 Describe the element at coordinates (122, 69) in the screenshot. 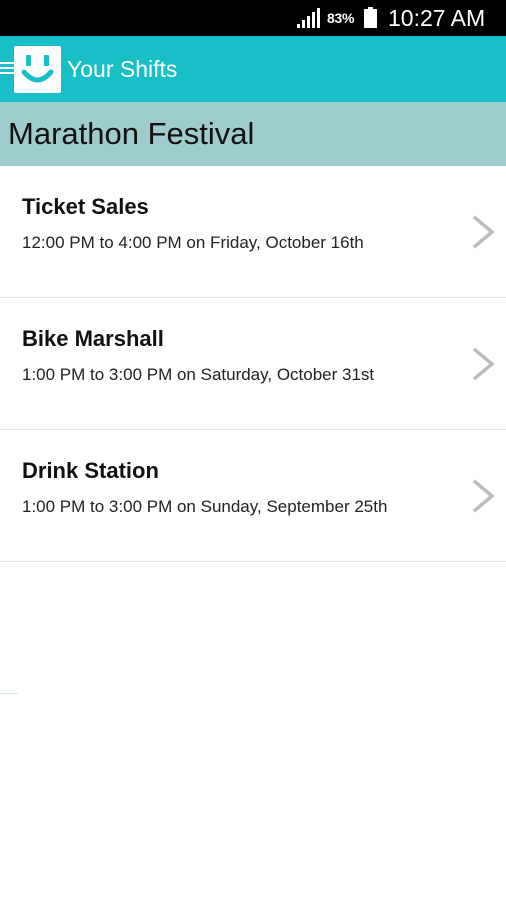

I see `app-title: Your Shifts` at that location.